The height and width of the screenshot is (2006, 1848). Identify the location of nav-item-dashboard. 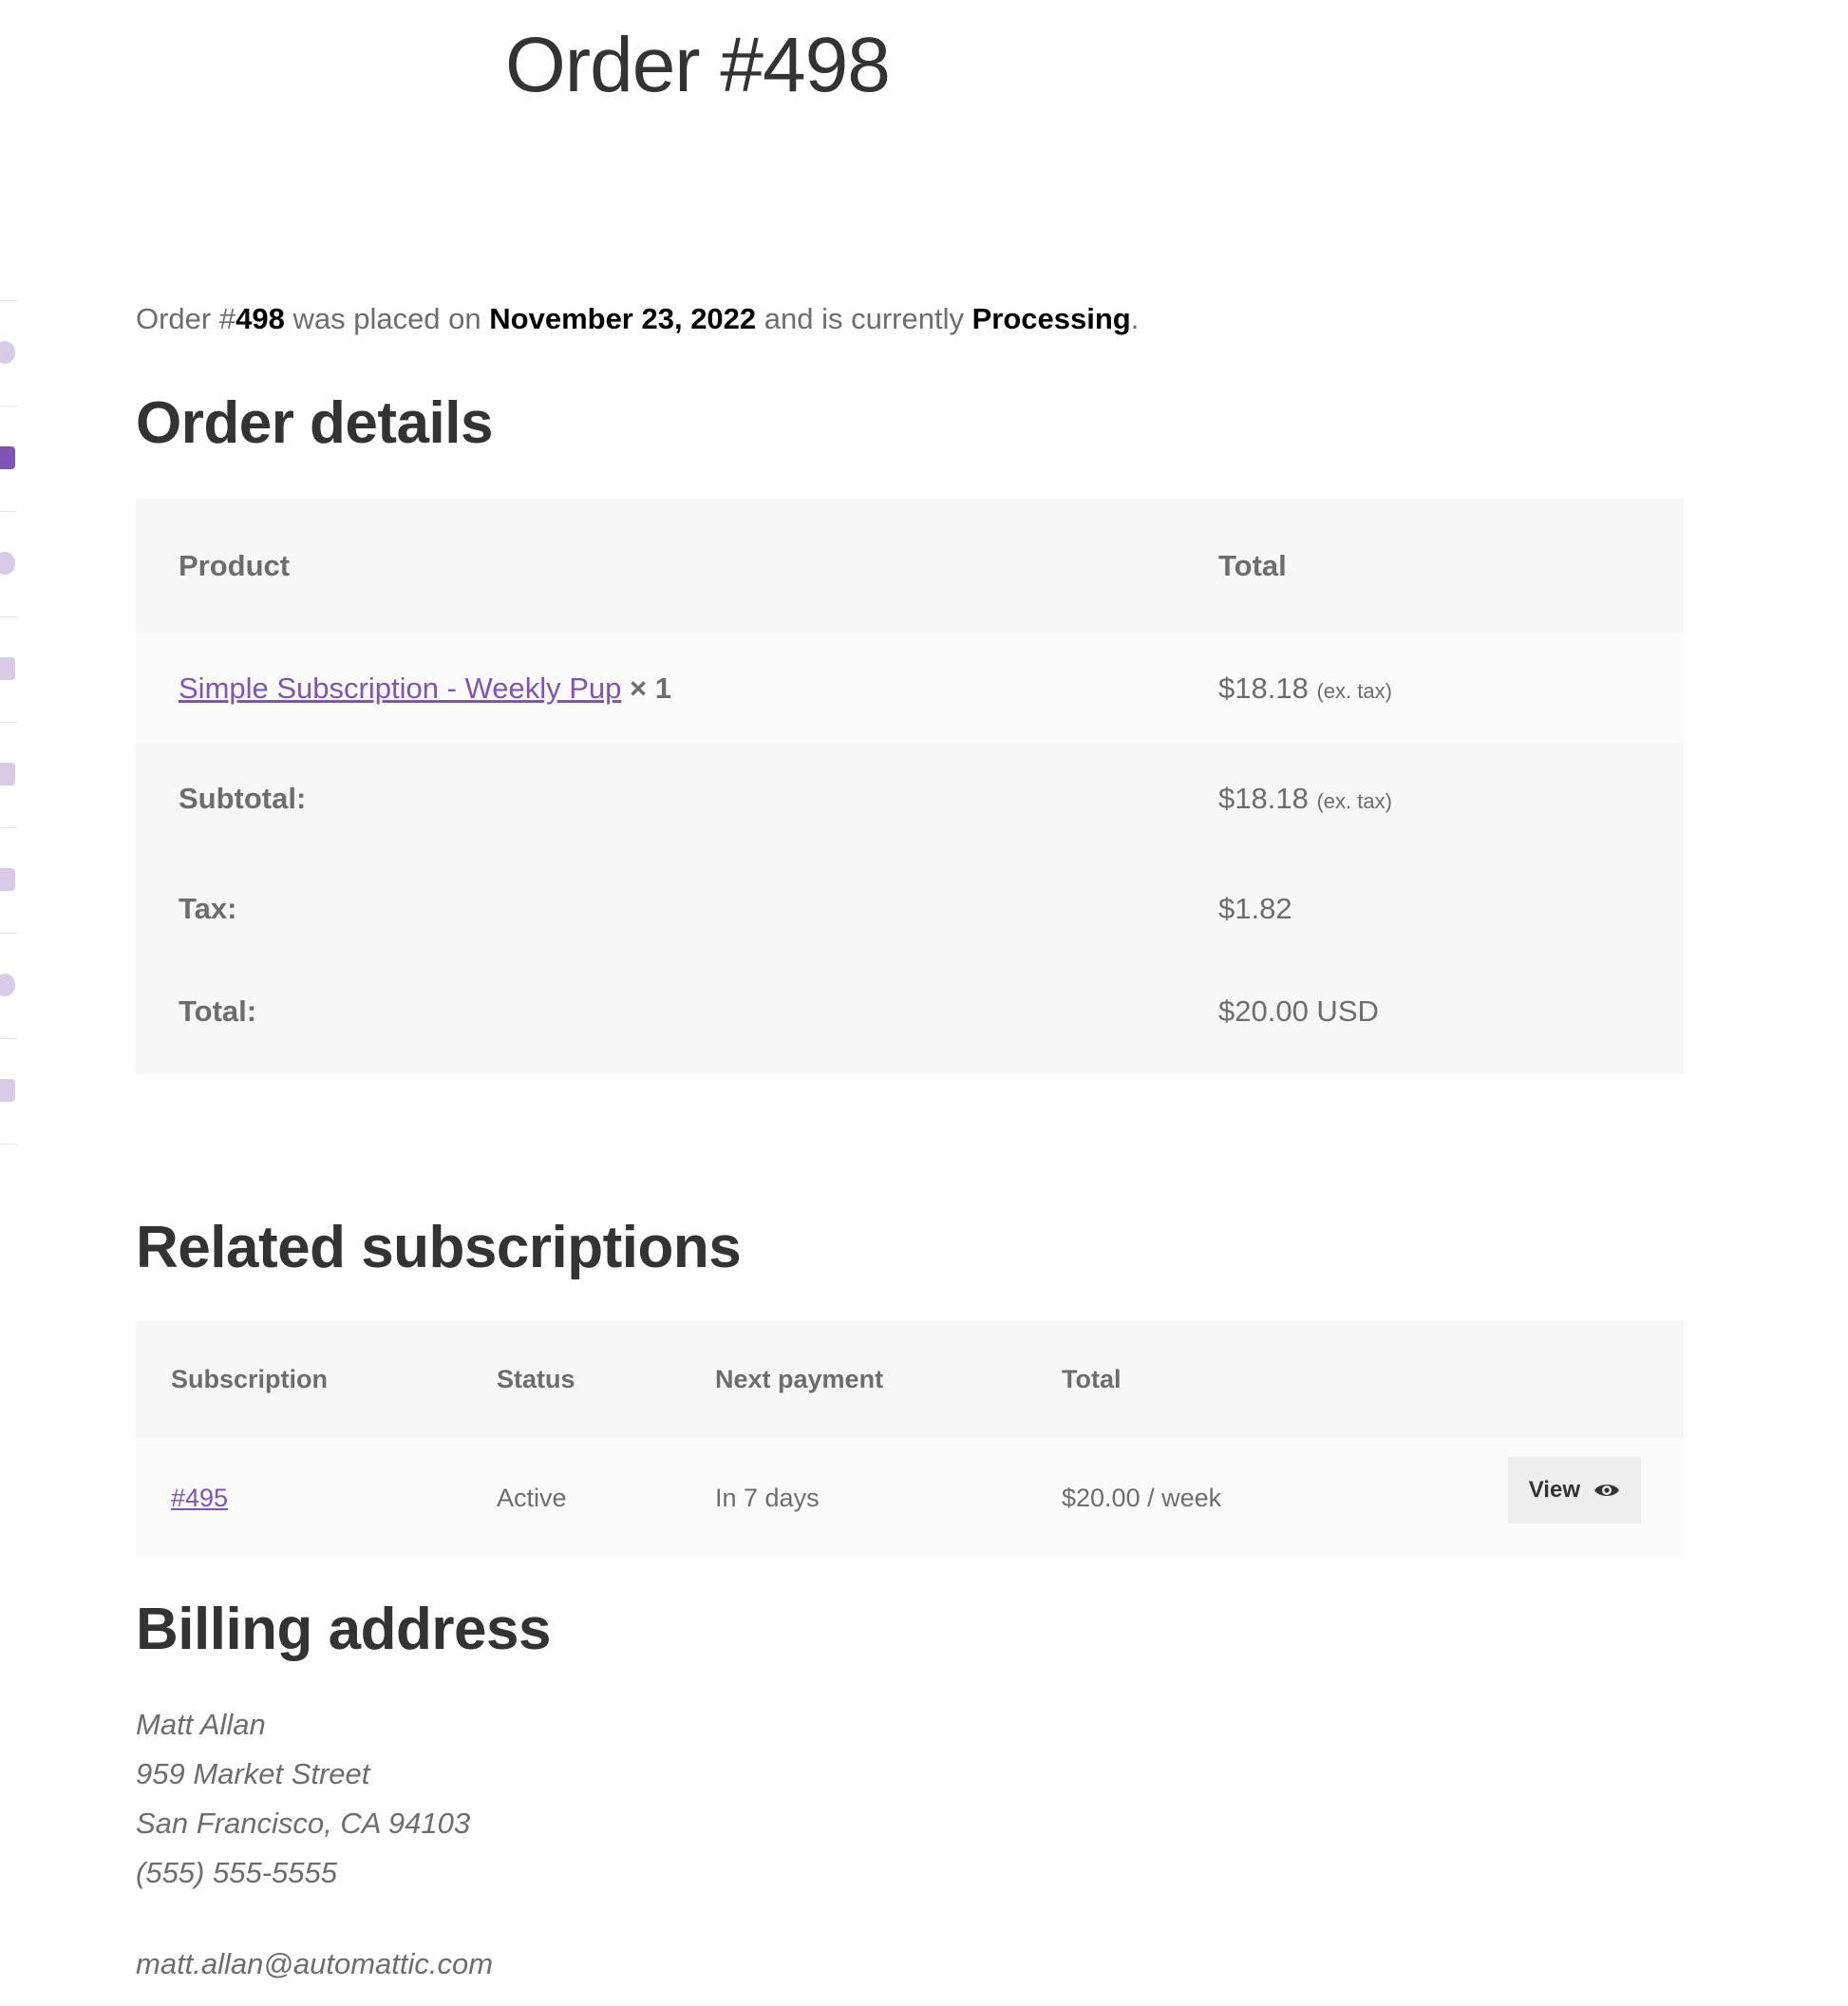
(8, 353).